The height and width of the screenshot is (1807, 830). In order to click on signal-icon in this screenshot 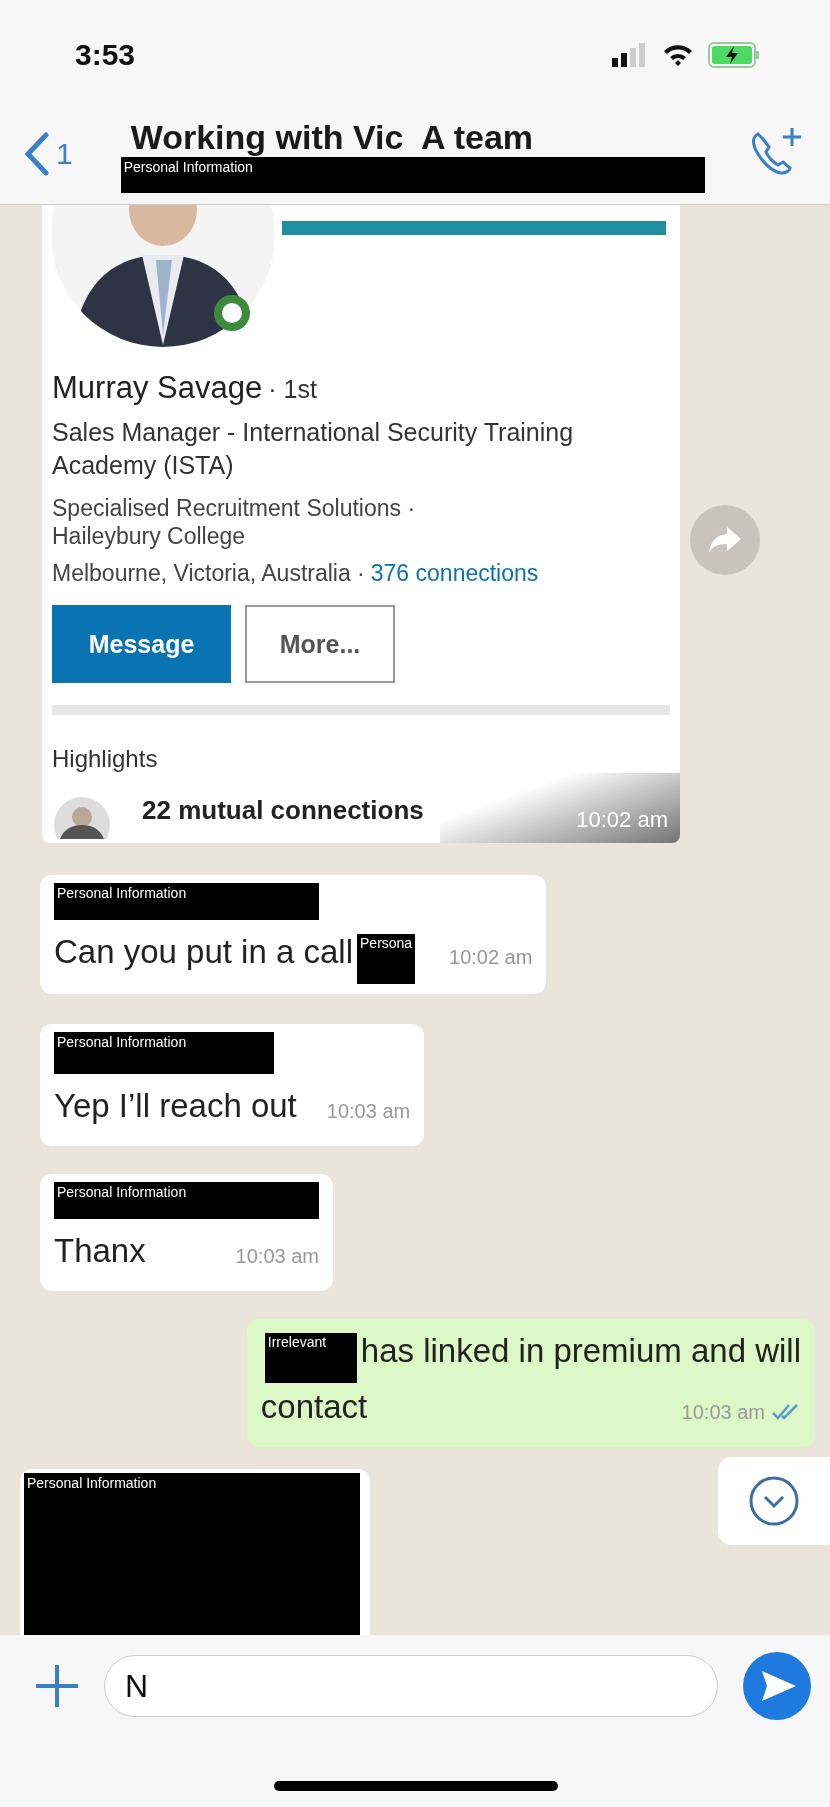, I will do `click(629, 55)`.